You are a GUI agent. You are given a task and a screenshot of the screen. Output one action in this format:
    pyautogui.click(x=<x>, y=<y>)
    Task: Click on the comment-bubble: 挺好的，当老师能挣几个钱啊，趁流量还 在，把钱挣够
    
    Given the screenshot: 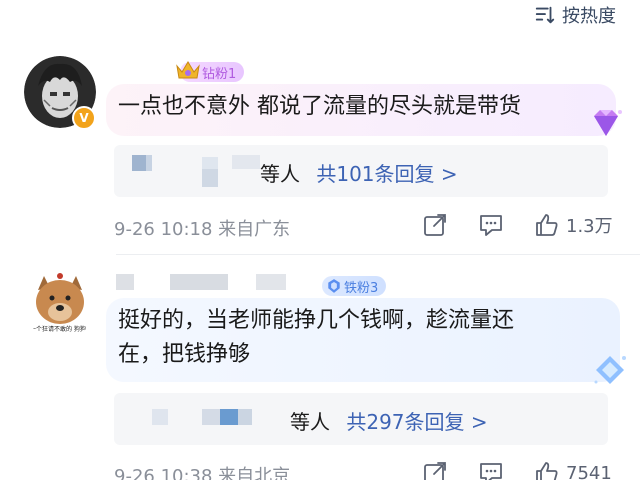 What is the action you would take?
    pyautogui.click(x=363, y=340)
    